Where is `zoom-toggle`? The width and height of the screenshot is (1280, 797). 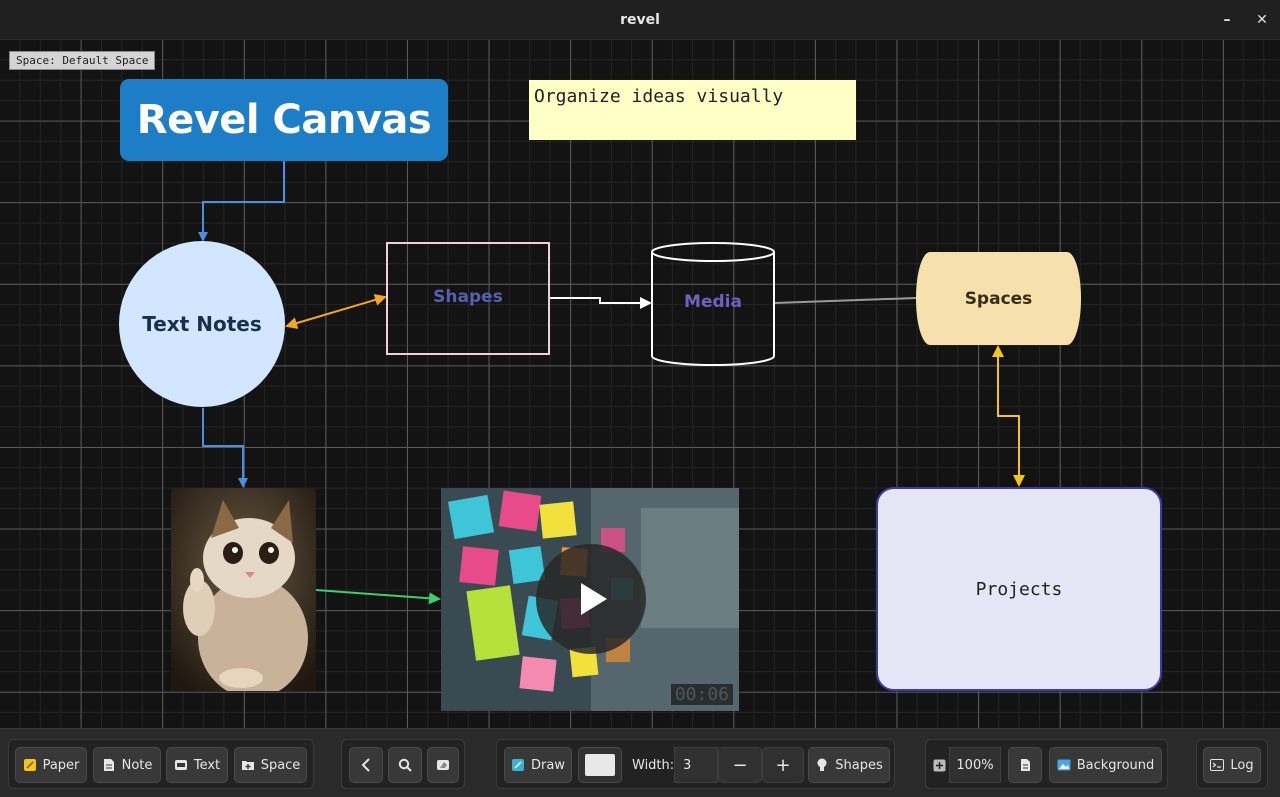
zoom-toggle is located at coordinates (939, 765).